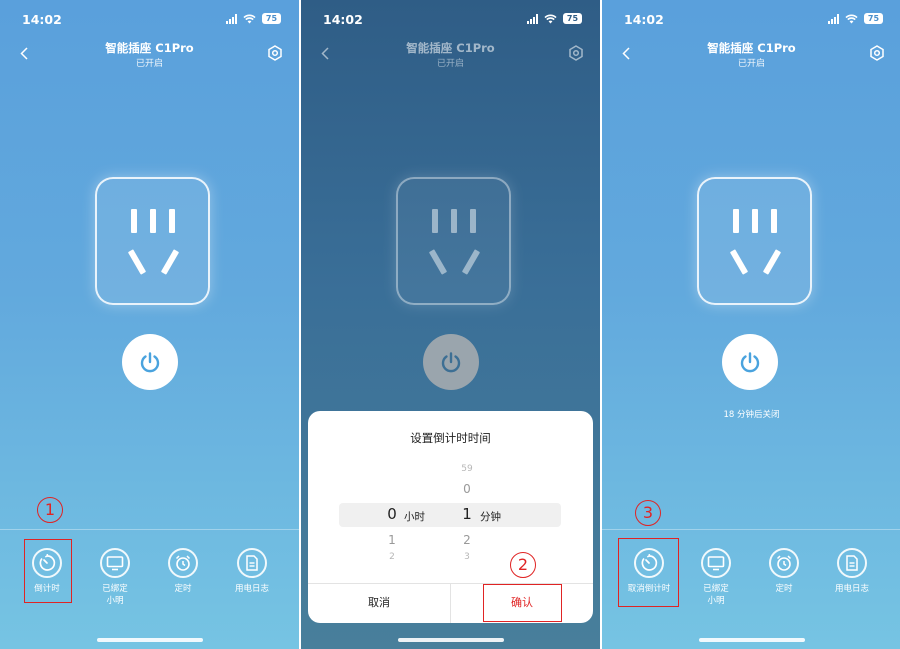  Describe the element at coordinates (467, 469) in the screenshot. I see `minutes-option: 59` at that location.